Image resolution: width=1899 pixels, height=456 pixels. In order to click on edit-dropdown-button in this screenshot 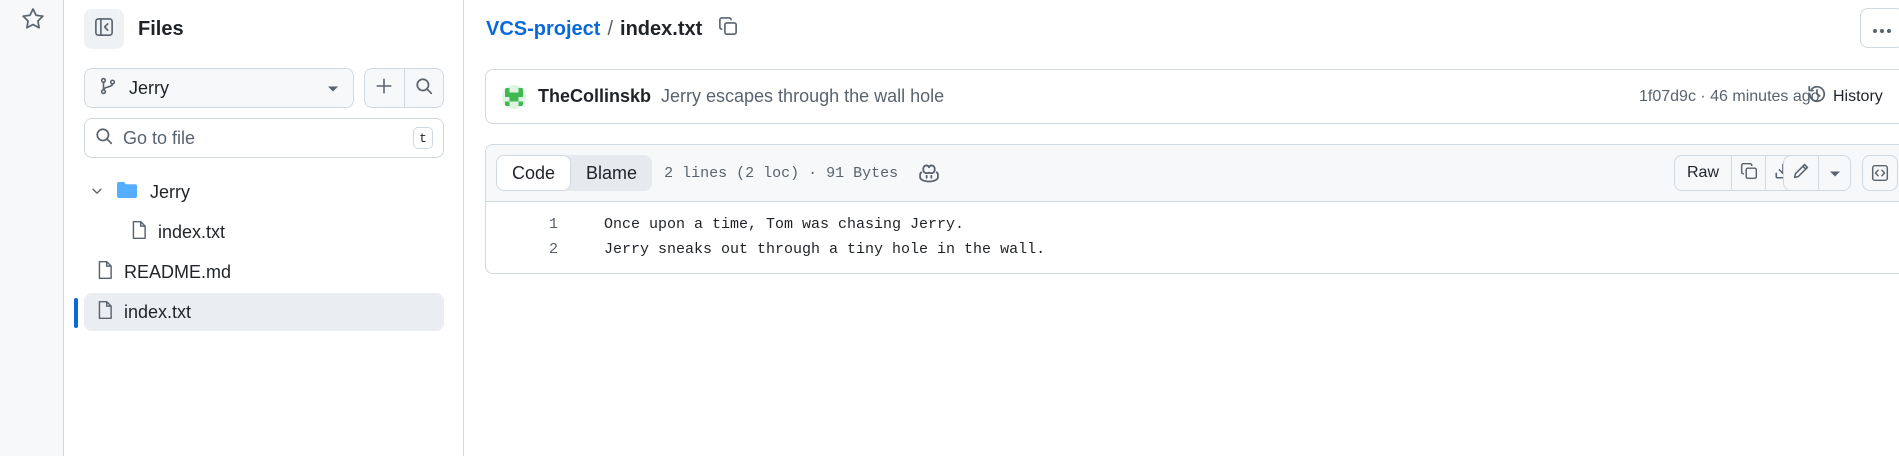, I will do `click(1834, 173)`.